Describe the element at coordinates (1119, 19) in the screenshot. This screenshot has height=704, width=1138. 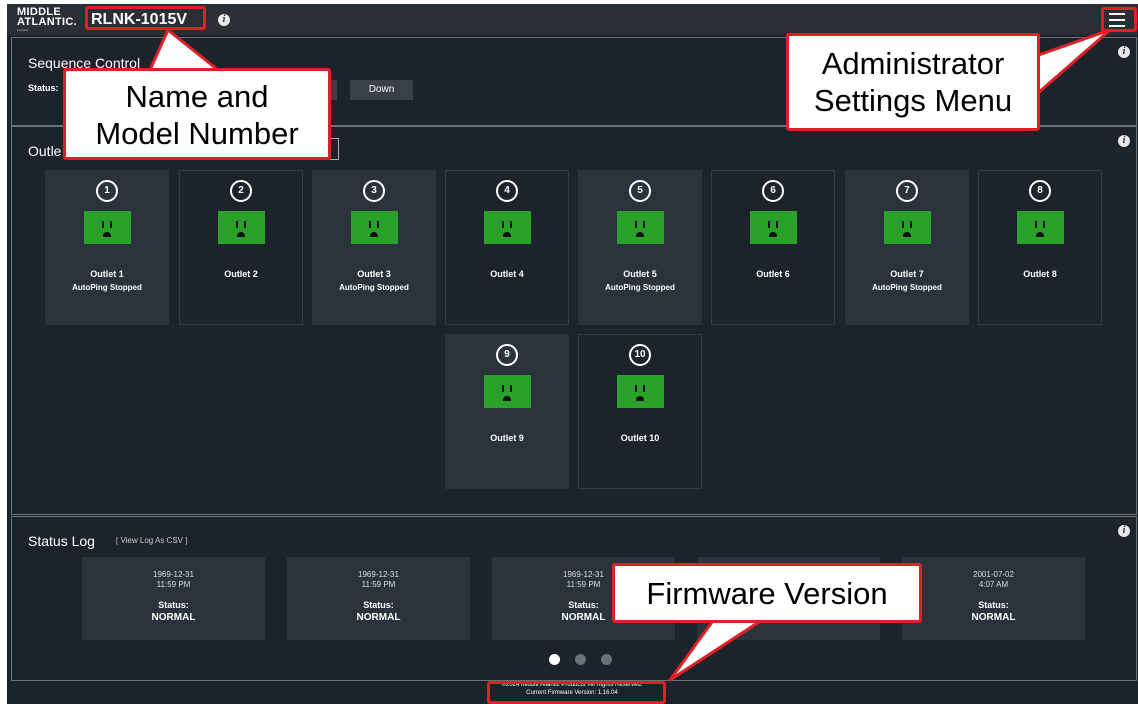
I see `admin-menu-highlight` at that location.